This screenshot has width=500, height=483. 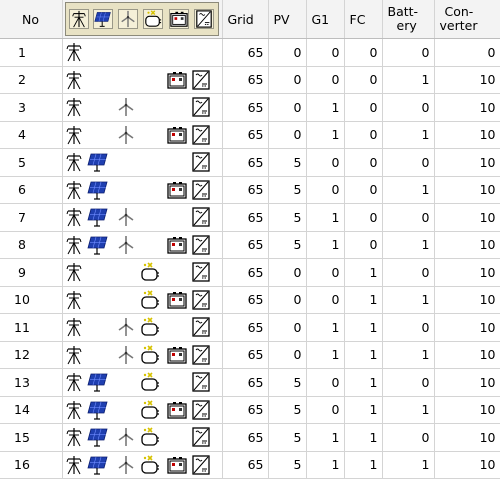 I want to click on table-row: 15 65 5 1 1 0 10, so click(x=250, y=437).